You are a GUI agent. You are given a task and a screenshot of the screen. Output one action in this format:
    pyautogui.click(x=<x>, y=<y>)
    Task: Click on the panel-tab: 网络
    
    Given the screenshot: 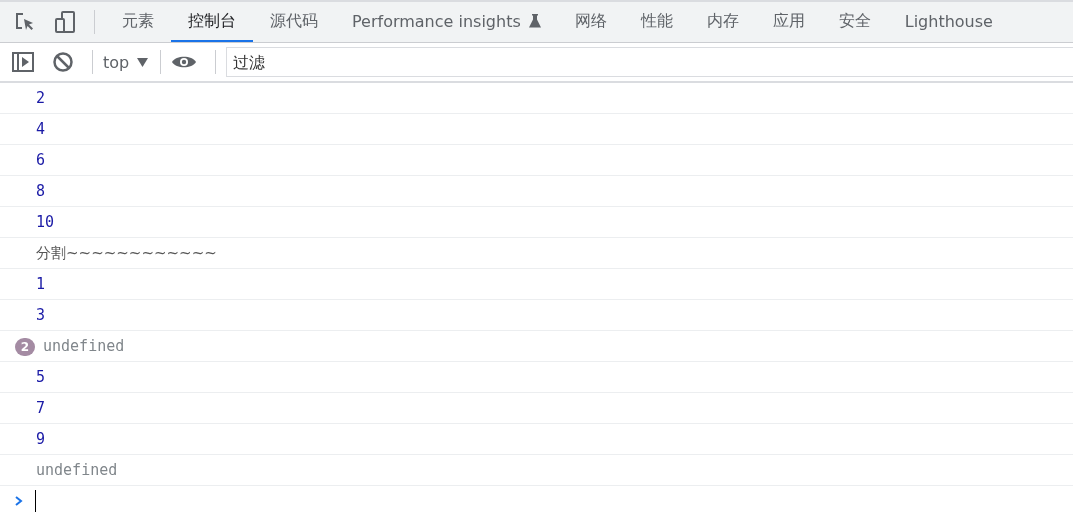 What is the action you would take?
    pyautogui.click(x=590, y=22)
    